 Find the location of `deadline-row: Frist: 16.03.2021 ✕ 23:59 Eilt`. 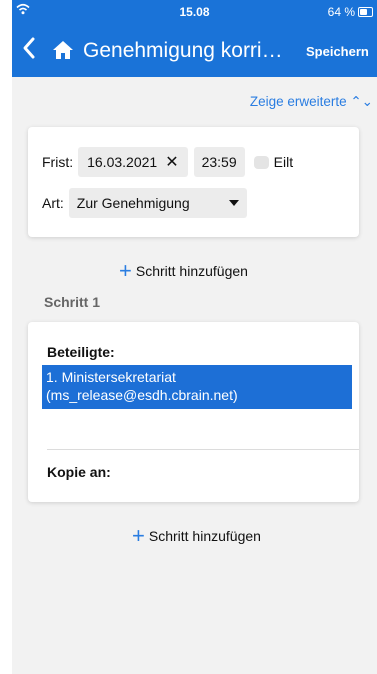

deadline-row: Frist: 16.03.2021 ✕ 23:59 Eilt is located at coordinates (167, 162).